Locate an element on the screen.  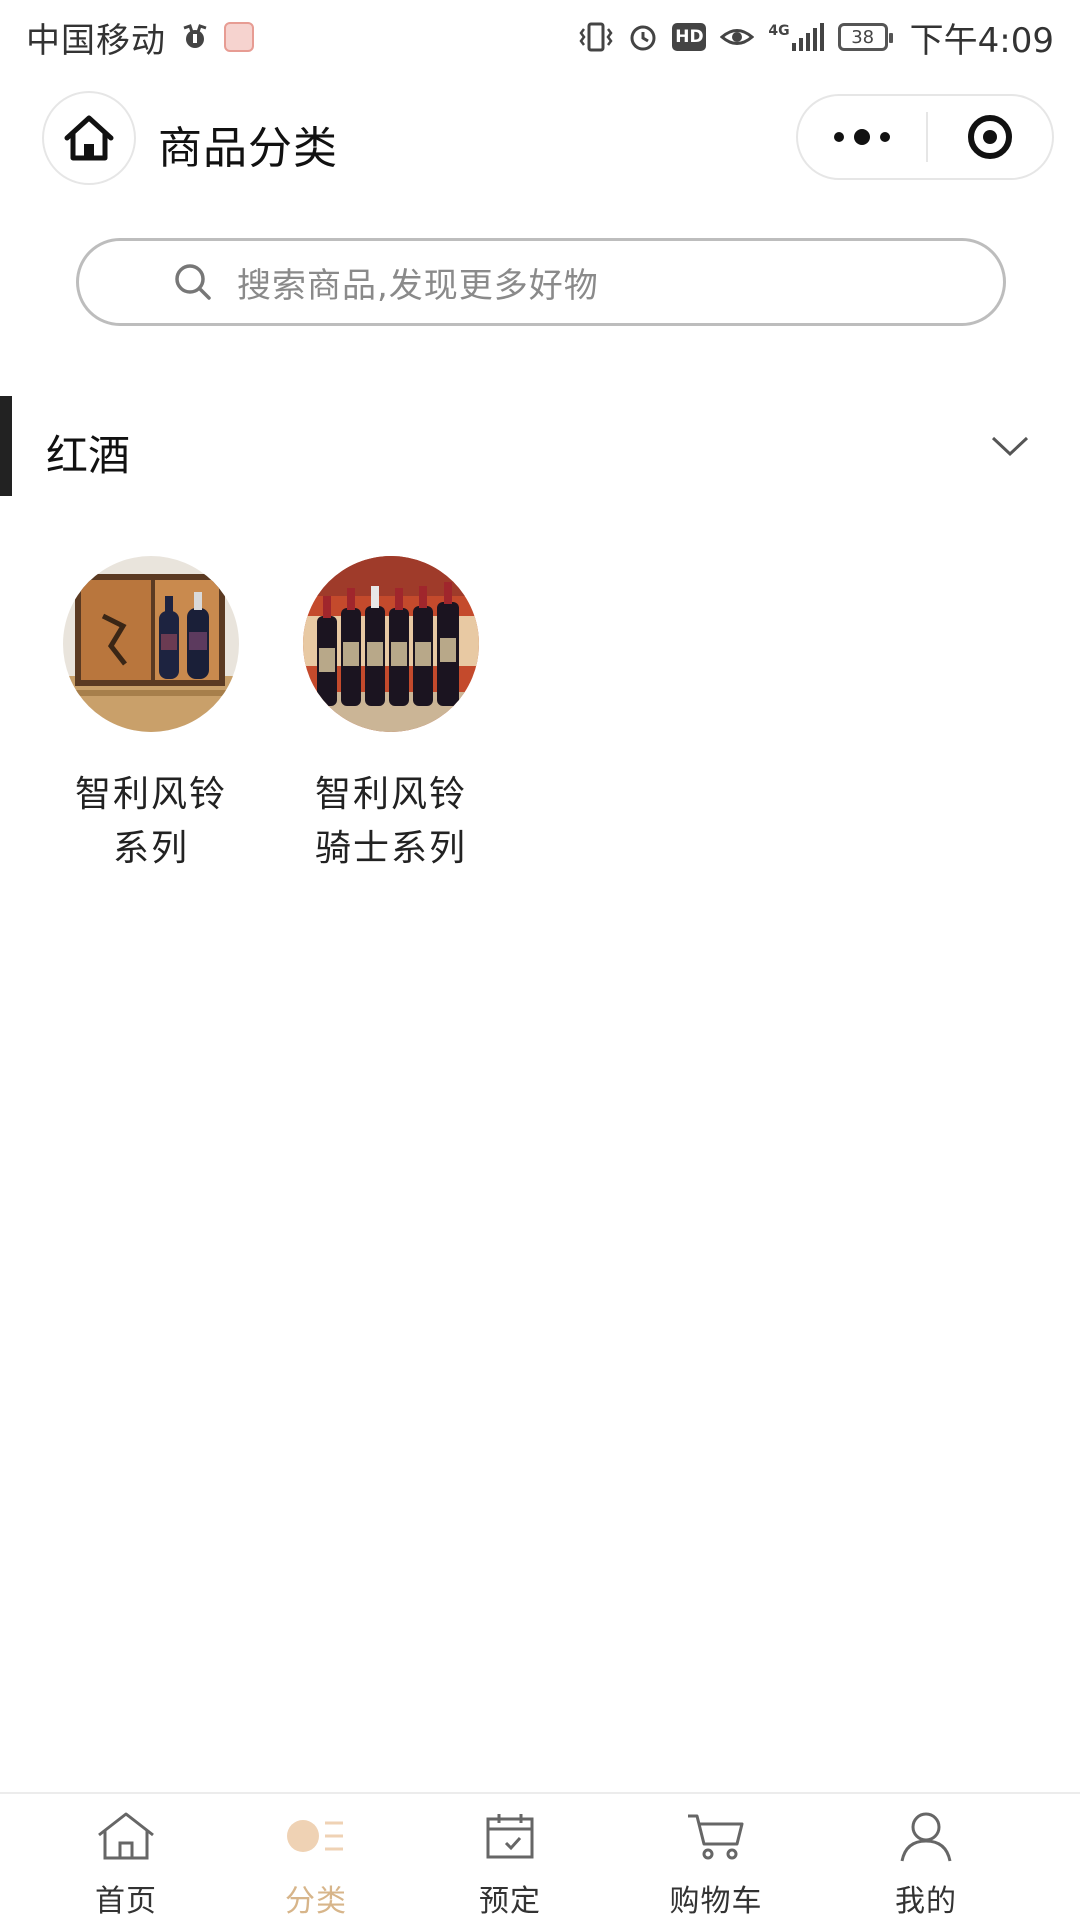
page-title: 商品分类 is located at coordinates (248, 148).